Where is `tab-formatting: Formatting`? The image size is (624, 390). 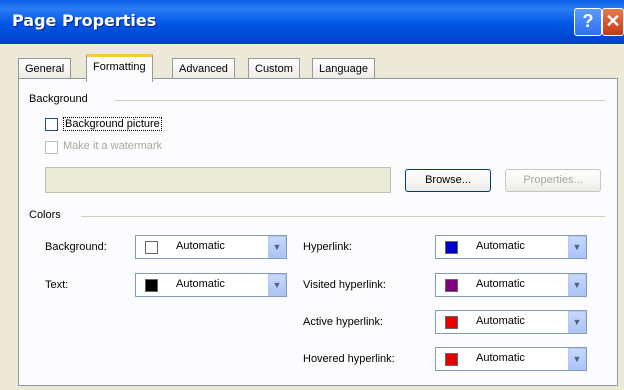
tab-formatting: Formatting is located at coordinates (119, 68).